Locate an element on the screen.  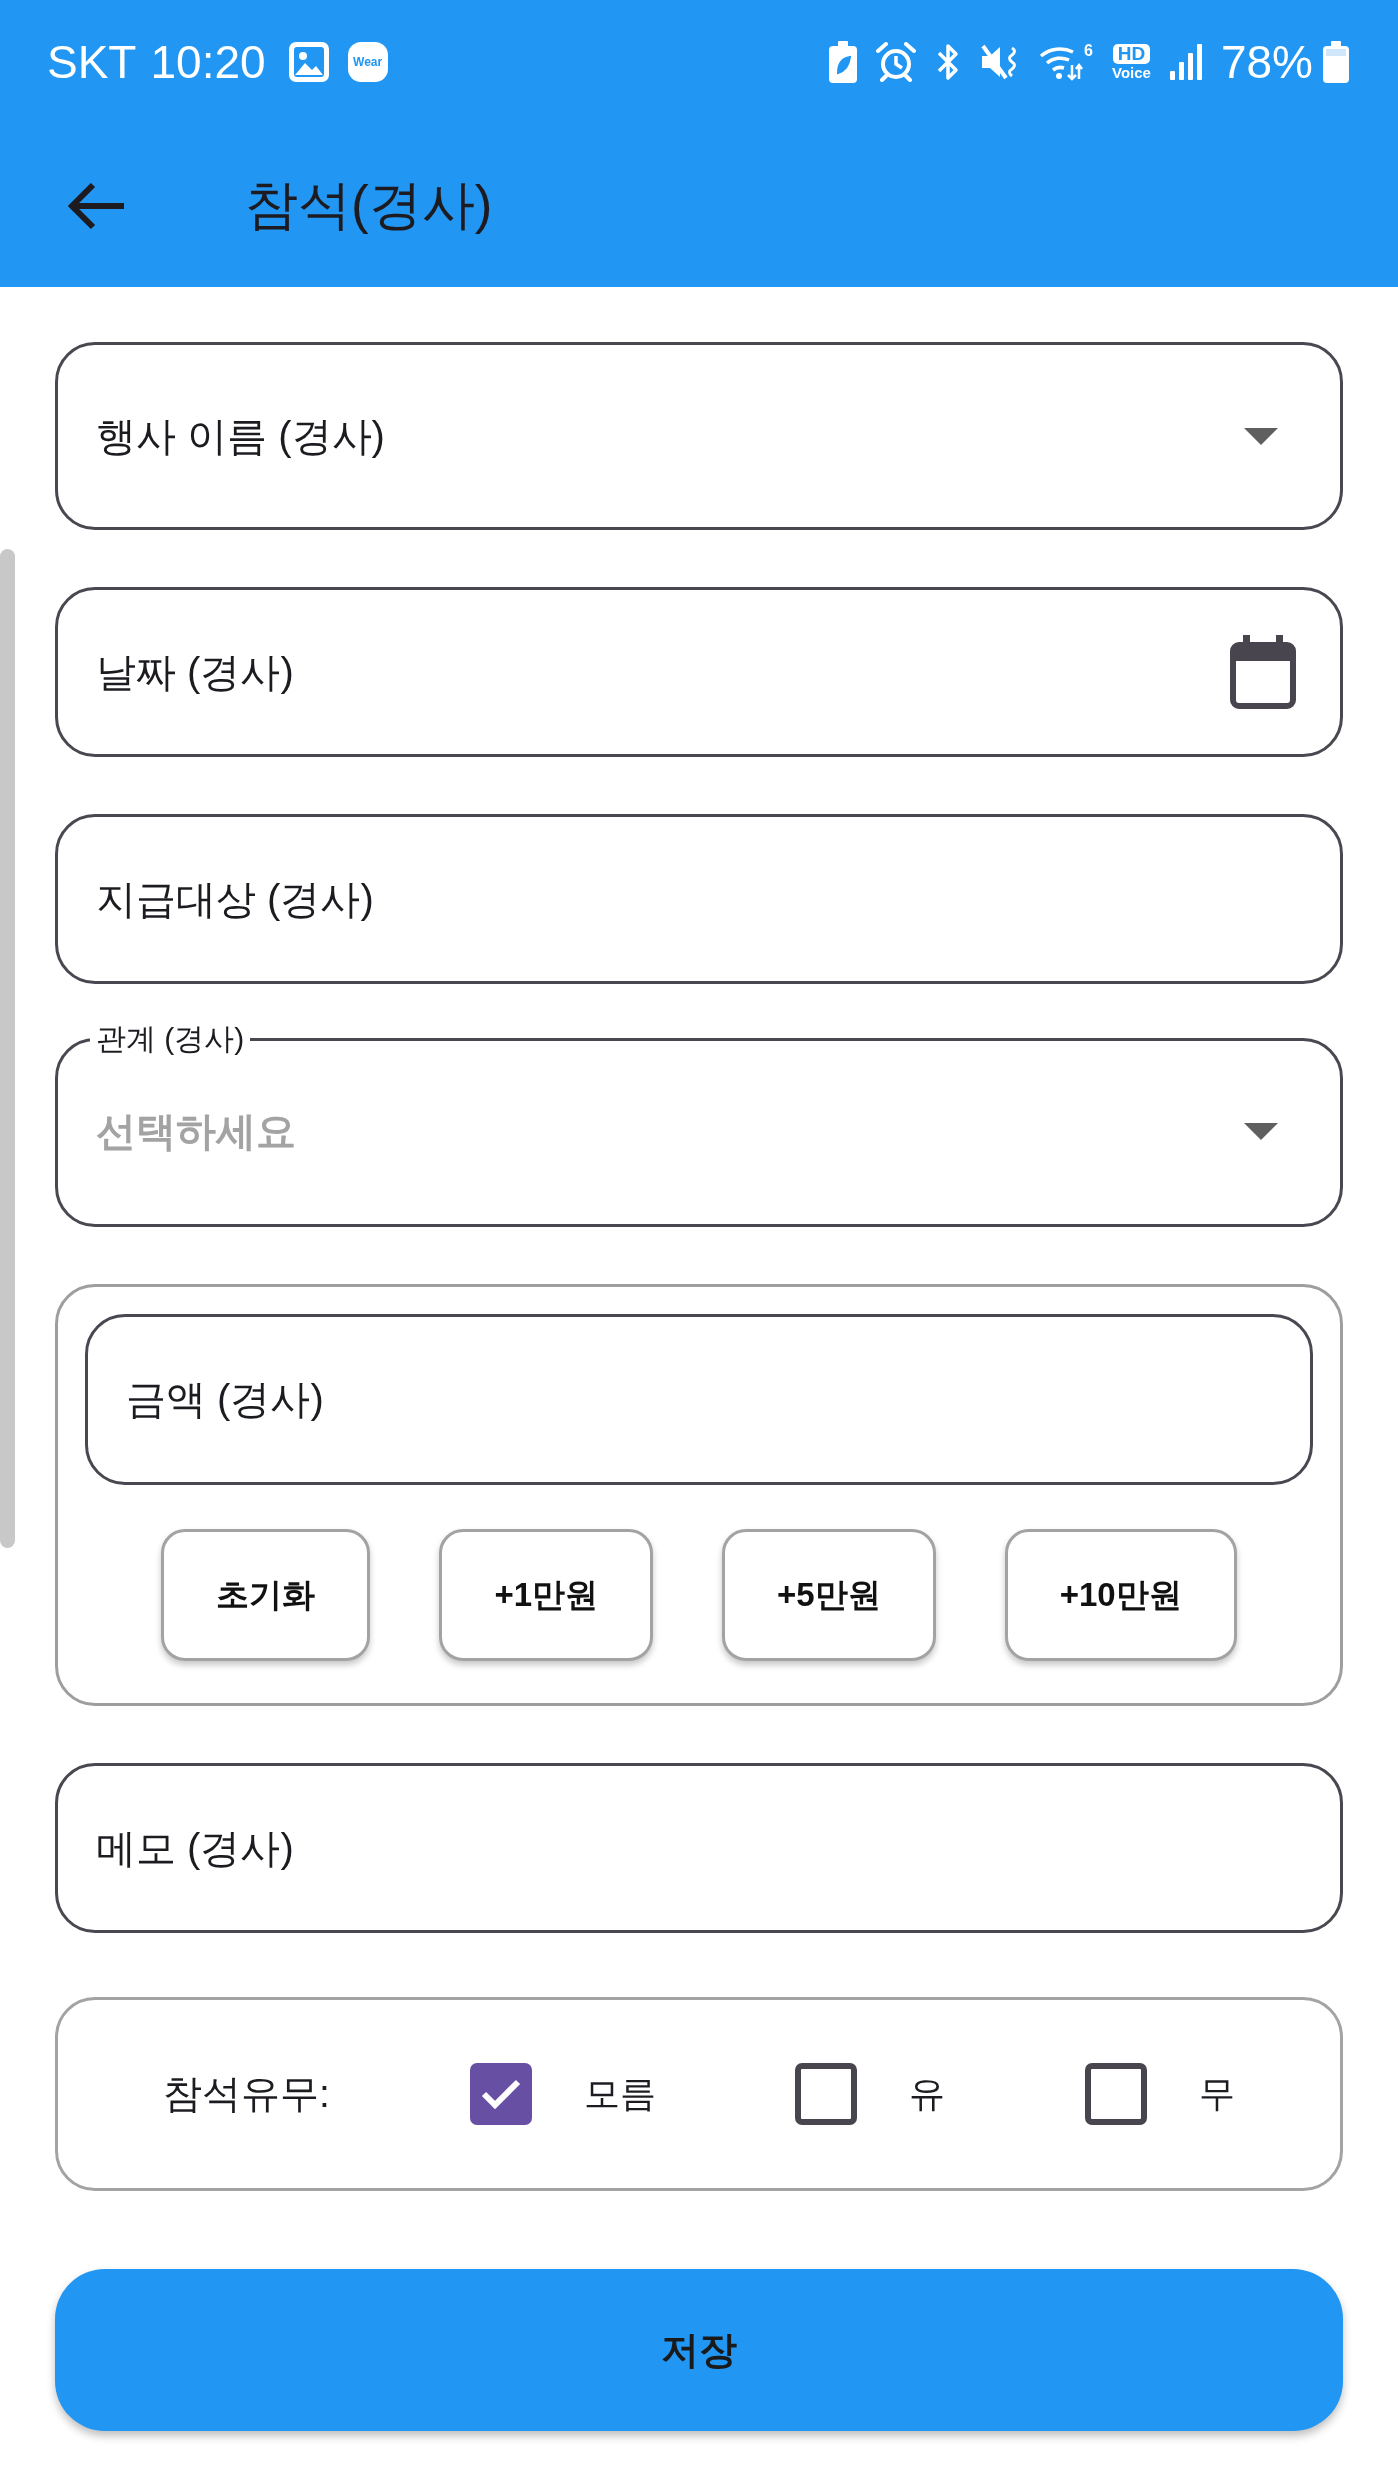
field-label: 관계 (경사) is located at coordinates (170, 1039).